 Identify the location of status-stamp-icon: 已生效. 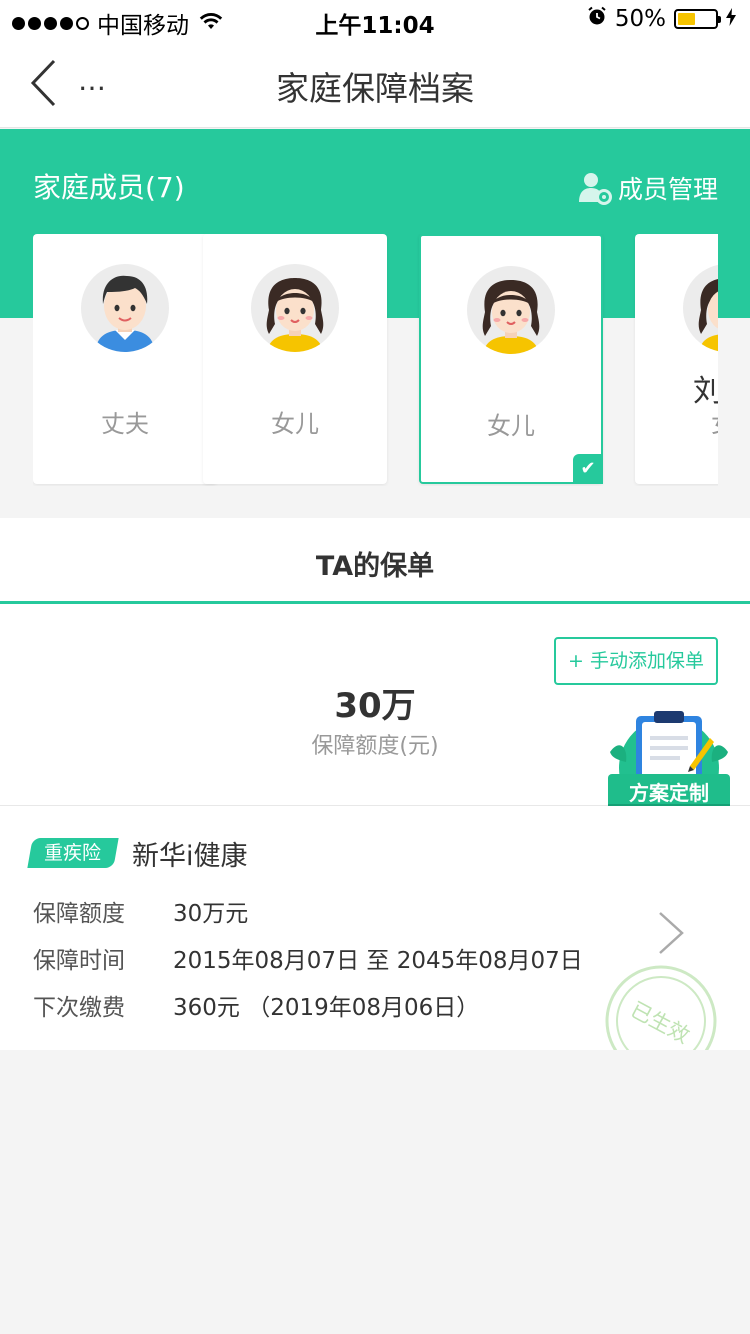
(661, 1007).